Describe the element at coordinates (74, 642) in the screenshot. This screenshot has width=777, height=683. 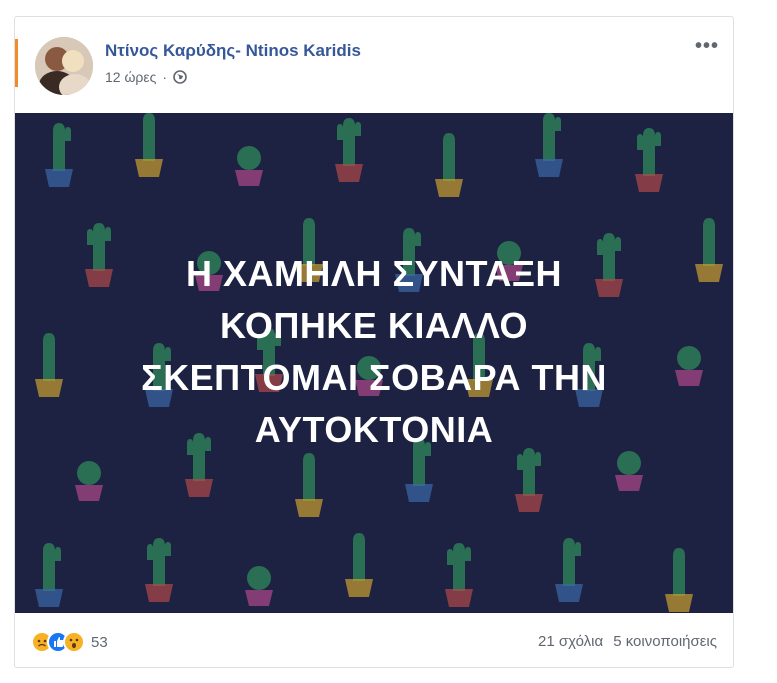
I see `wow-icon` at that location.